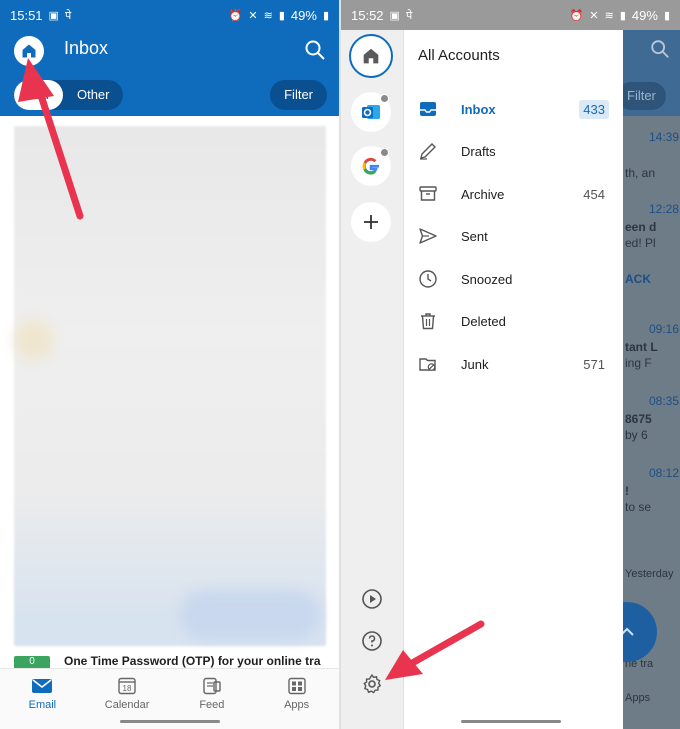  I want to click on folder-label: Inbox, so click(478, 109).